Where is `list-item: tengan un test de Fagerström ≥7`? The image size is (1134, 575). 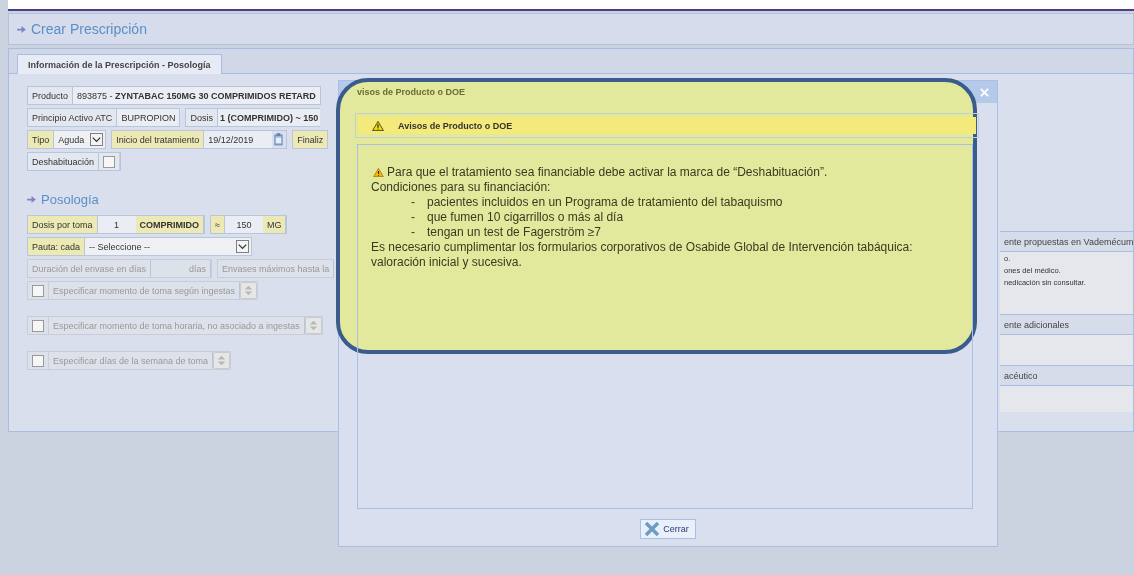
list-item: tengan un test de Fagerström ≥7 is located at coordinates (514, 232).